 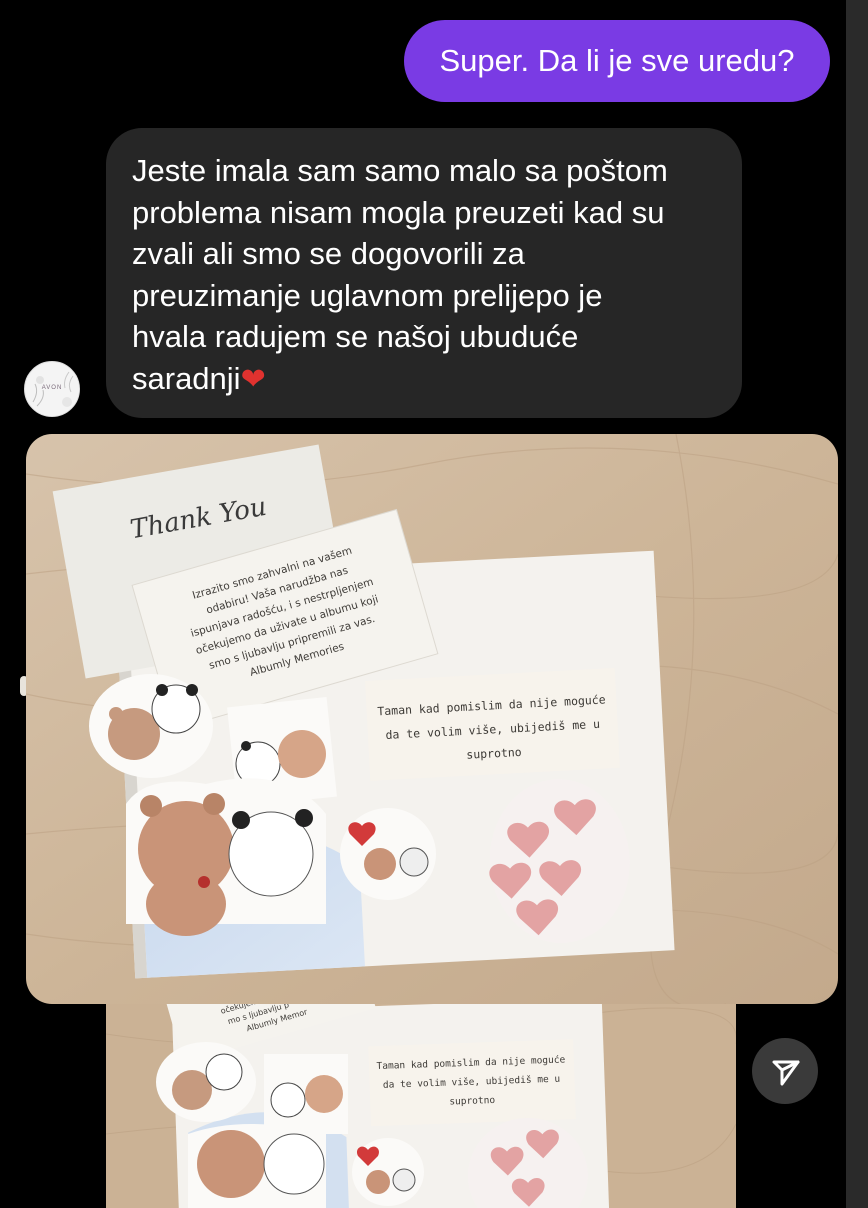 I want to click on incoming-message-line: zvali ali smo se dogovorili za, so click(x=328, y=253).